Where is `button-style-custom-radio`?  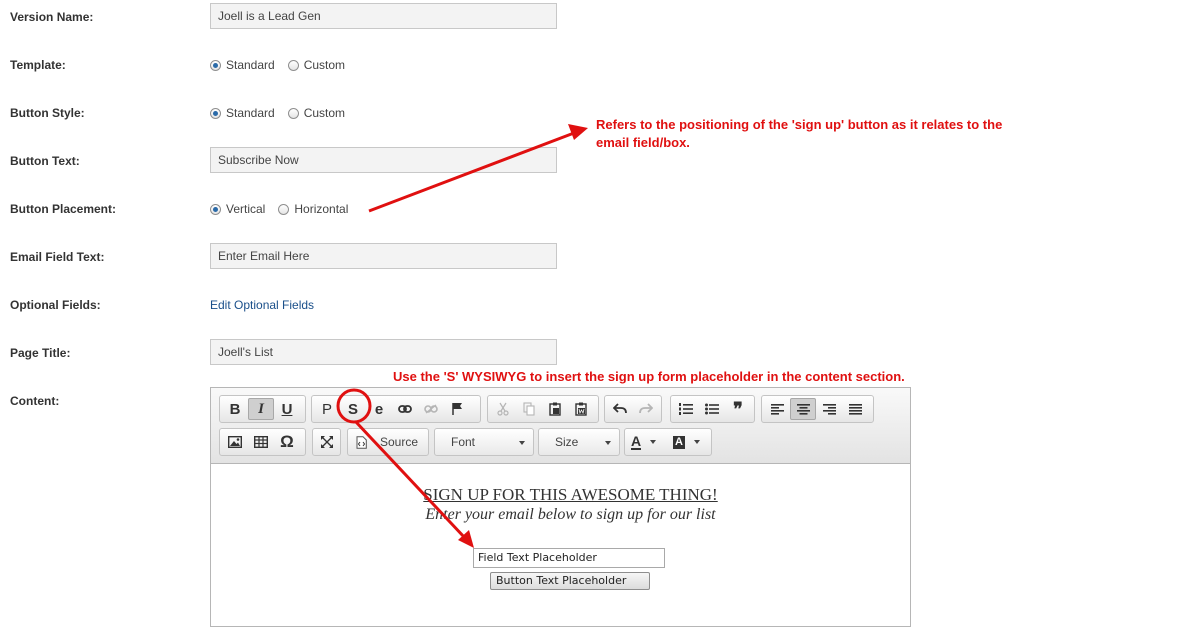 button-style-custom-radio is located at coordinates (293, 113).